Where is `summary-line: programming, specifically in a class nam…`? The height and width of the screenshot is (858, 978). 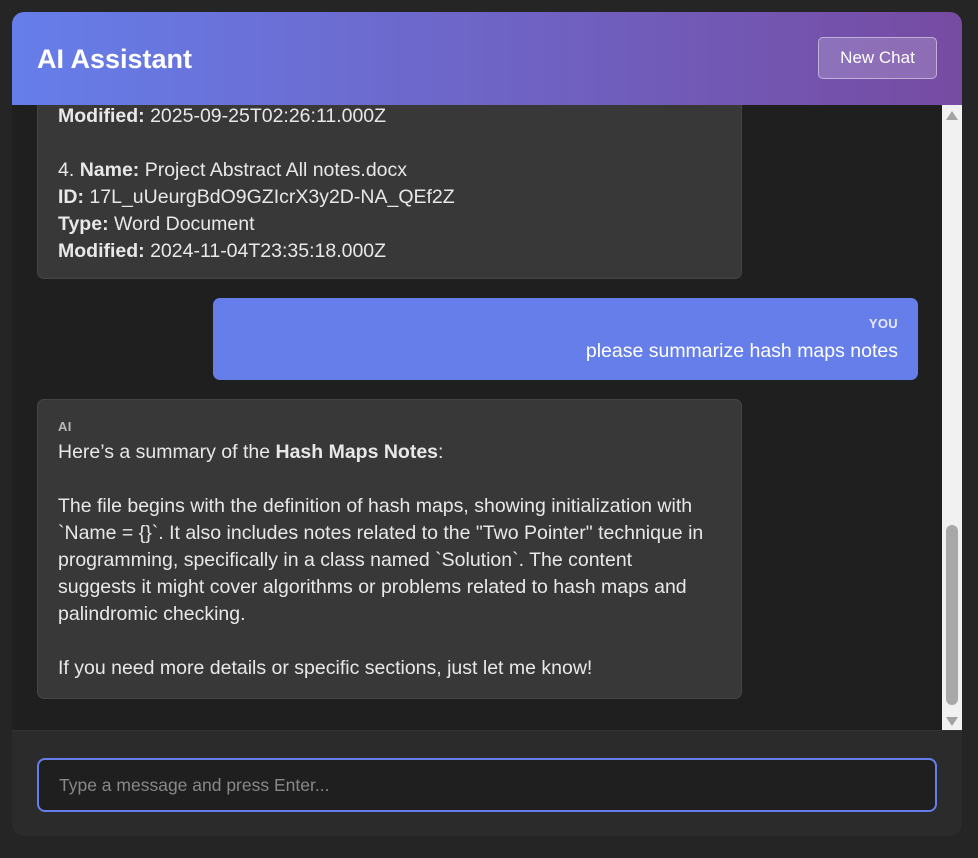 summary-line: programming, specifically in a class nam… is located at coordinates (345, 560).